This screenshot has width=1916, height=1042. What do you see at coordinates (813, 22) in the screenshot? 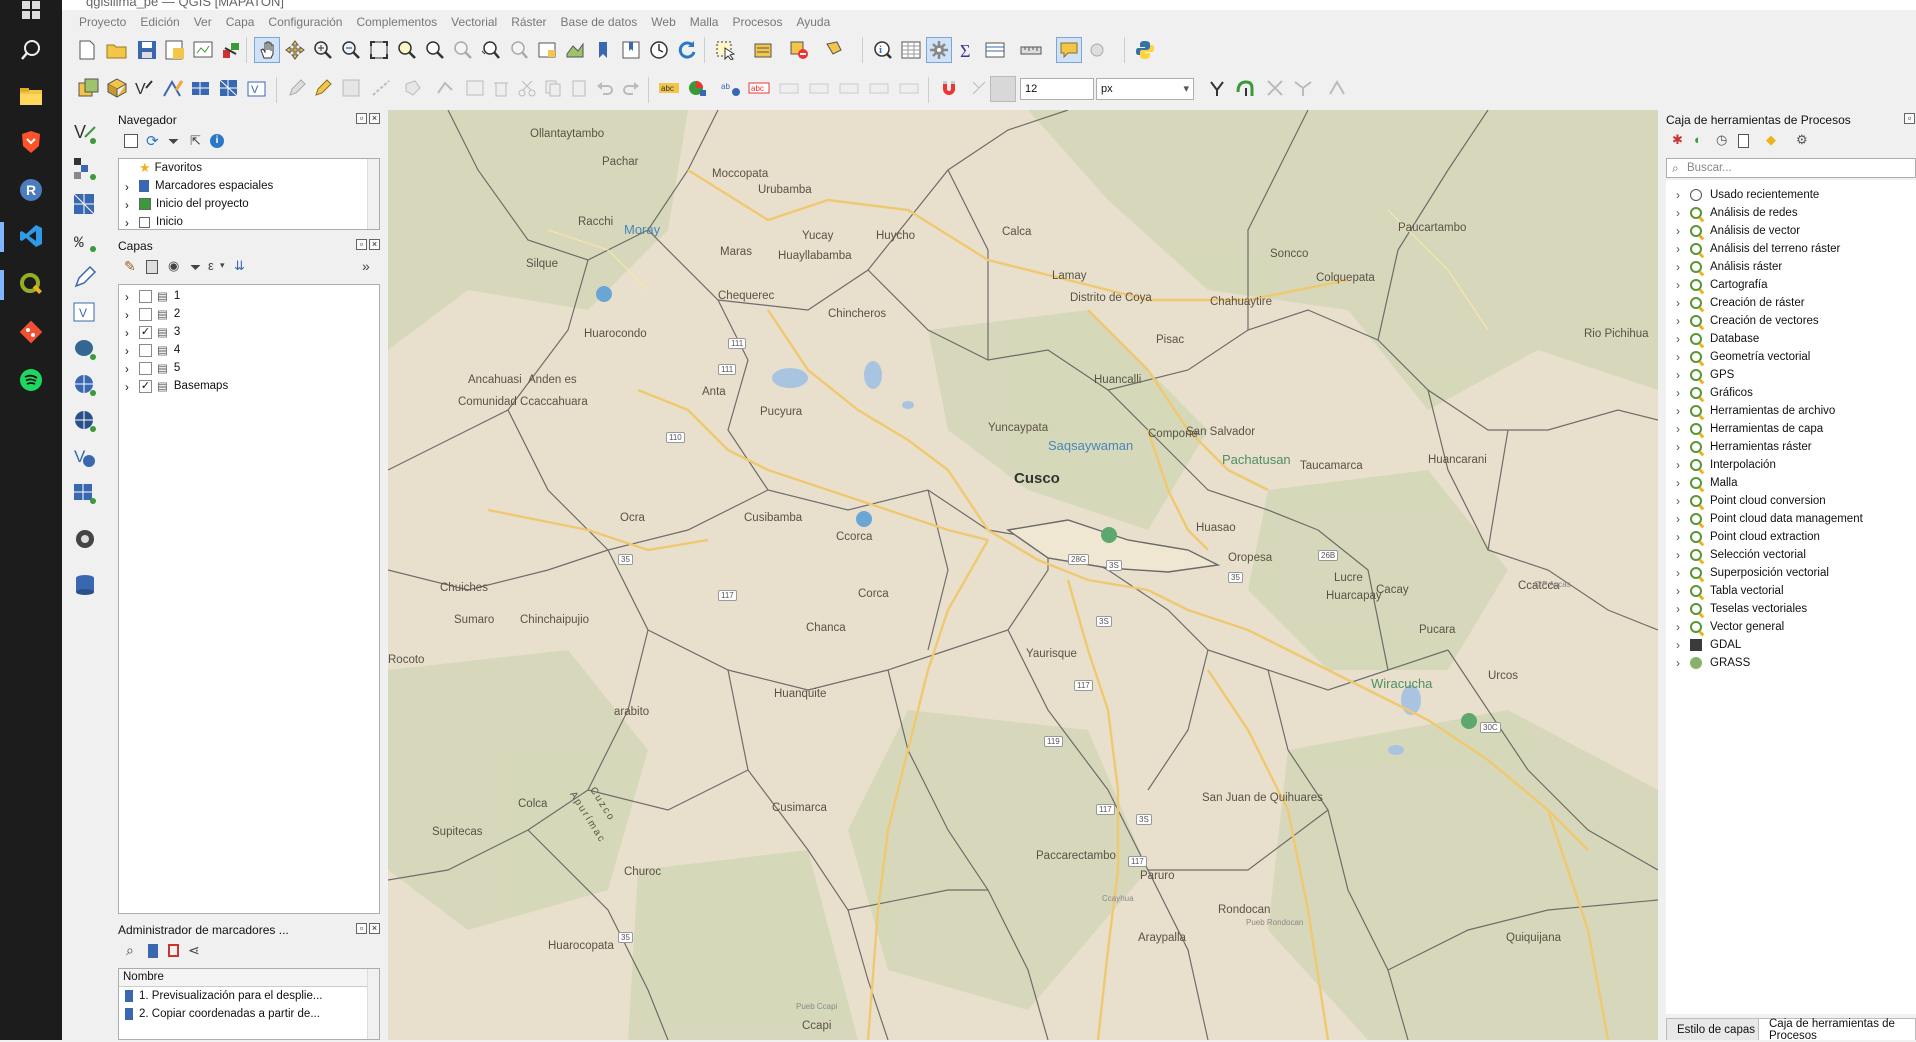
I see `menu-ayuda: Ayuda` at bounding box center [813, 22].